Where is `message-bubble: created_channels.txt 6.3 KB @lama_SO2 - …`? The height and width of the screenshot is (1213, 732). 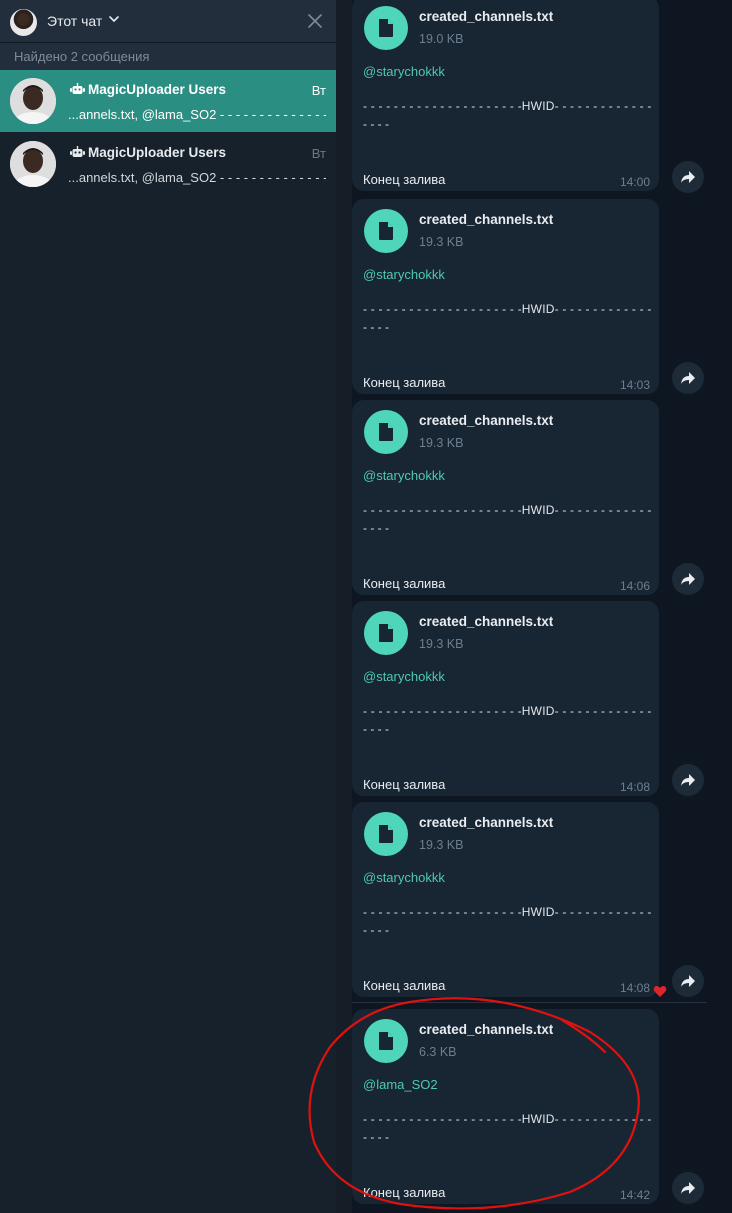
message-bubble: created_channels.txt 6.3 KB @lama_SO2 - … is located at coordinates (505, 1106).